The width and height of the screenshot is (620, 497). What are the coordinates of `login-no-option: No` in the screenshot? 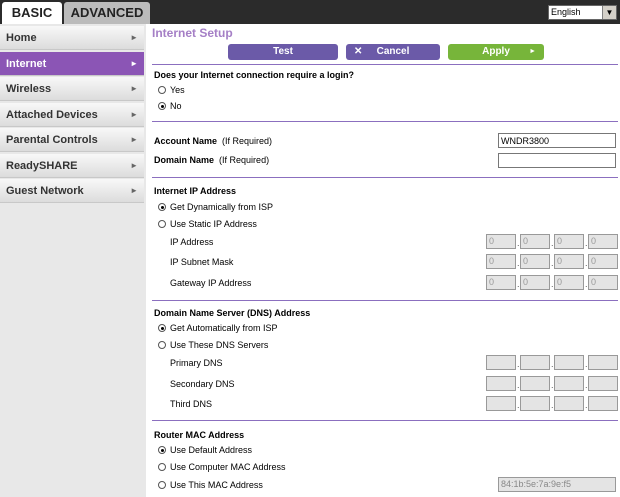 It's located at (170, 106).